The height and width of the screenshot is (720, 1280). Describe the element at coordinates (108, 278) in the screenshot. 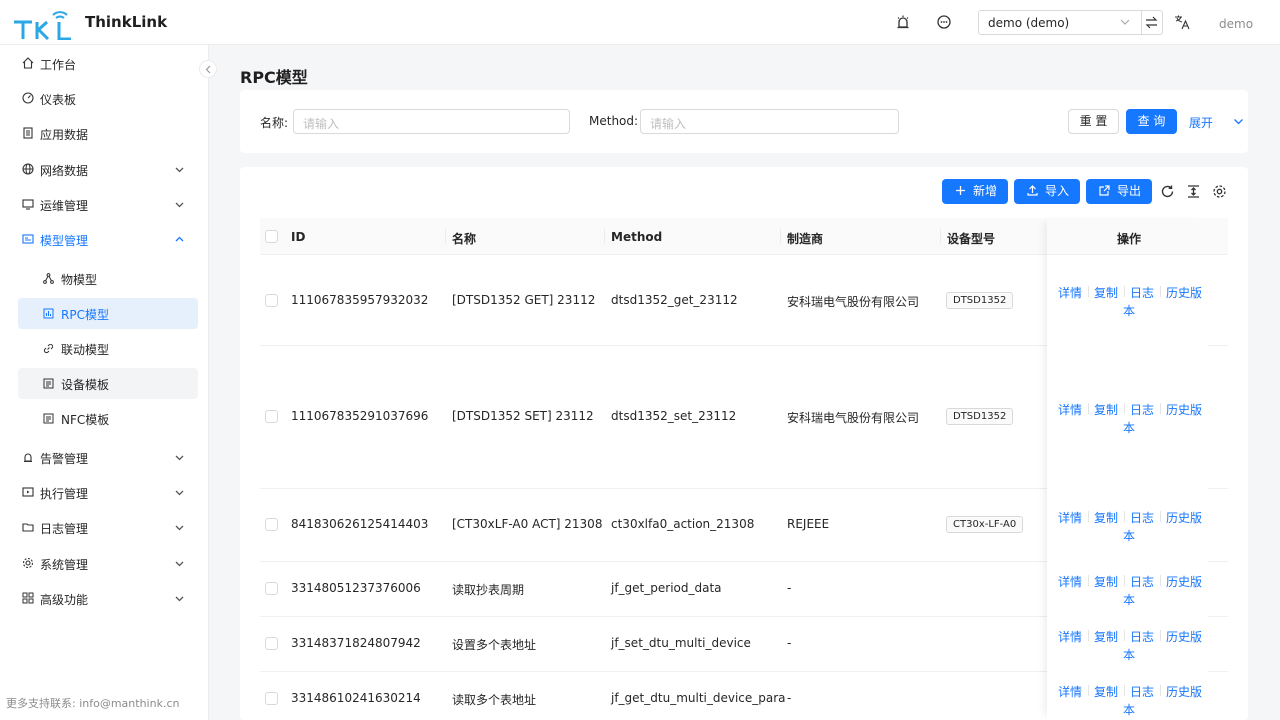

I see `sidebar-subitem-thing-model: 物模型` at that location.